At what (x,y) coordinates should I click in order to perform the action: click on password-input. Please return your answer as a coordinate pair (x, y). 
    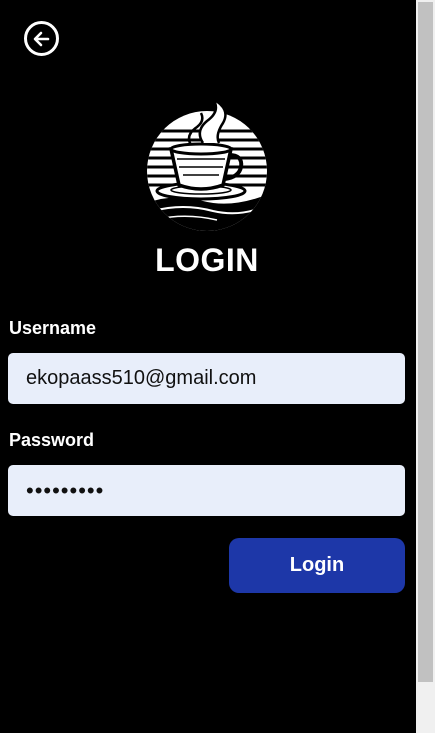
    Looking at the image, I should click on (206, 490).